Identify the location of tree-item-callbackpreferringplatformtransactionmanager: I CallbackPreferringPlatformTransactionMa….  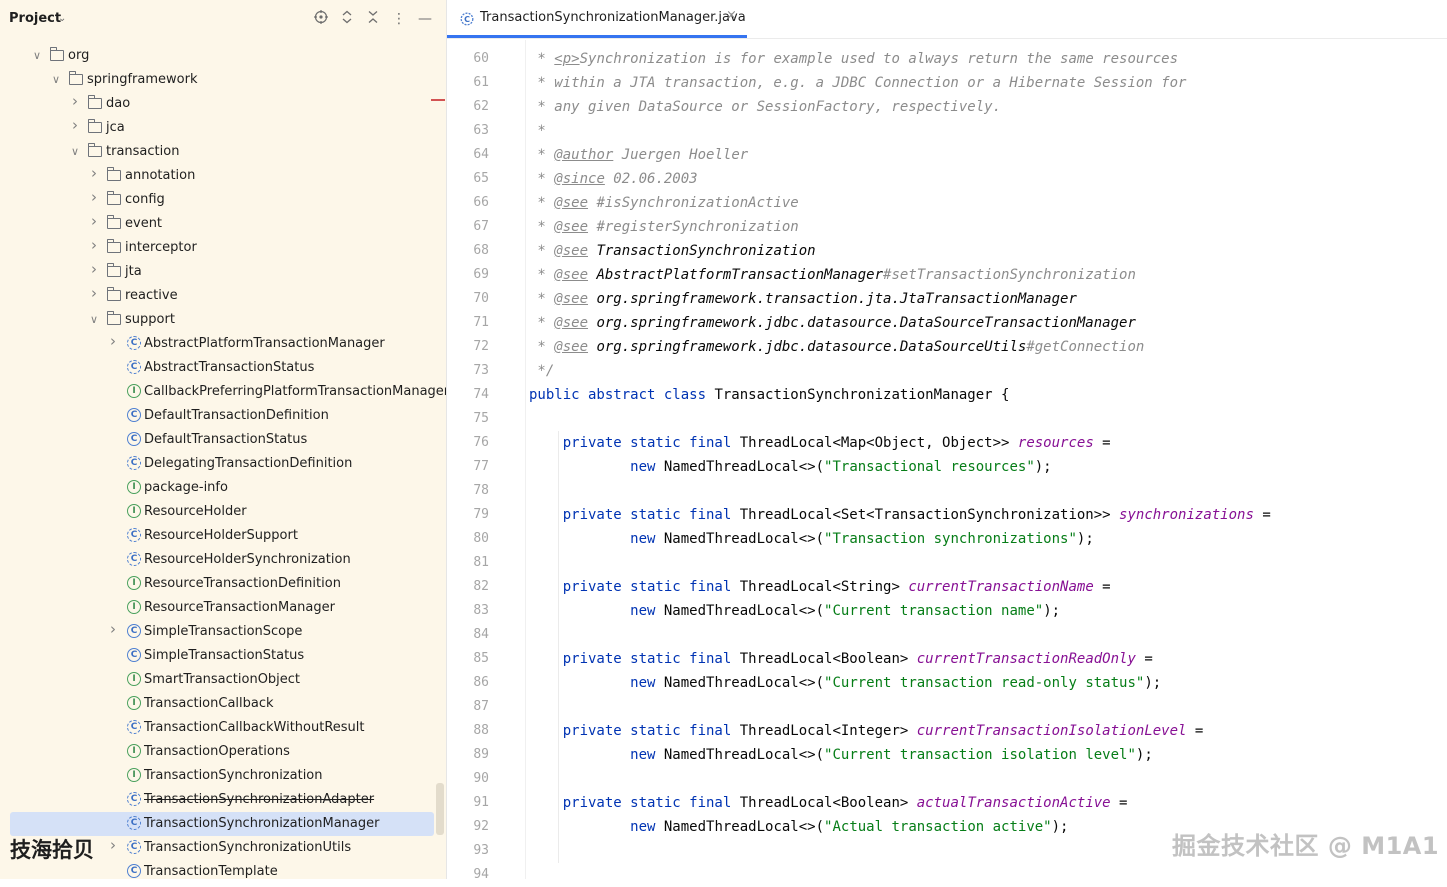
(223, 392).